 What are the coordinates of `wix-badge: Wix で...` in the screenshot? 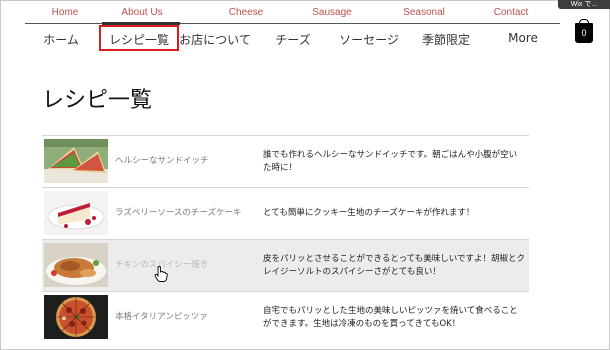 It's located at (584, 4).